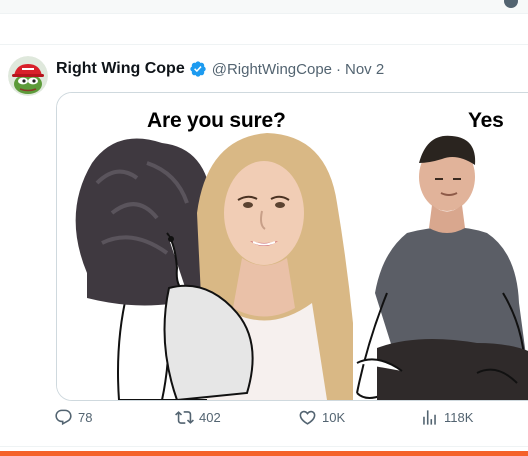 The height and width of the screenshot is (456, 528). I want to click on views-button: 118K, so click(446, 417).